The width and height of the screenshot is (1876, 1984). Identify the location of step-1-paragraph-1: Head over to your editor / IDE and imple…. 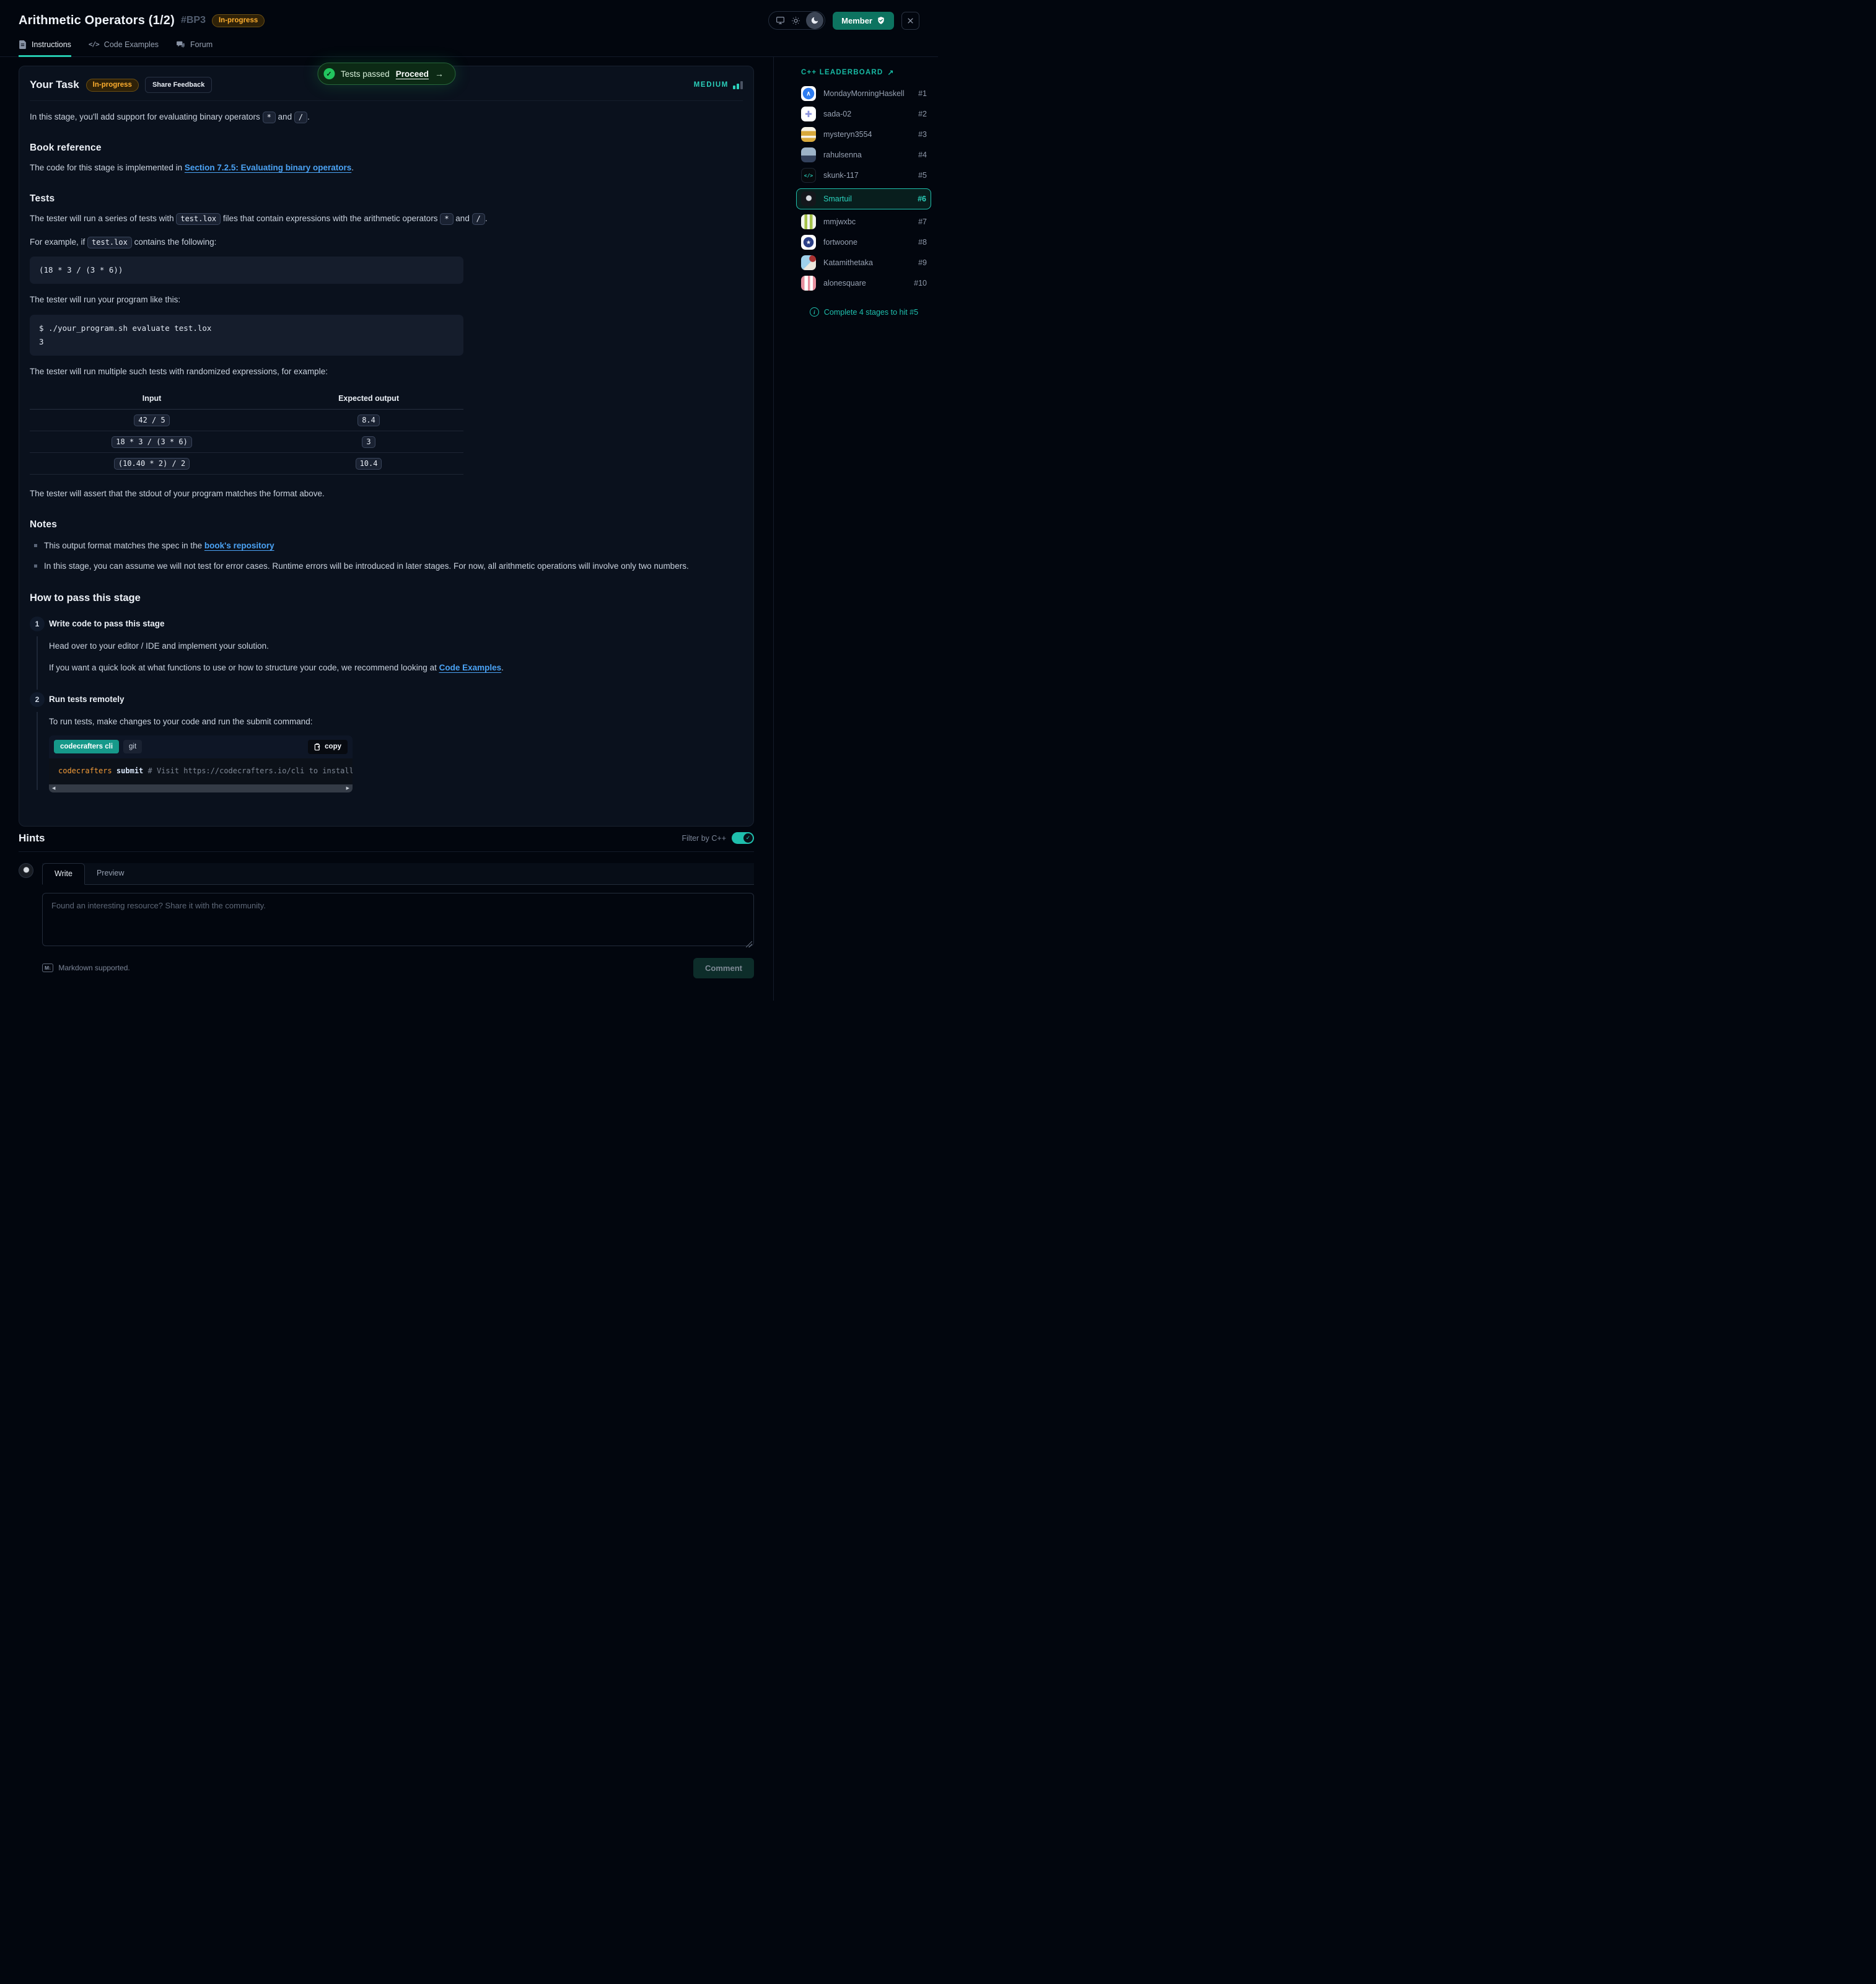
(159, 646).